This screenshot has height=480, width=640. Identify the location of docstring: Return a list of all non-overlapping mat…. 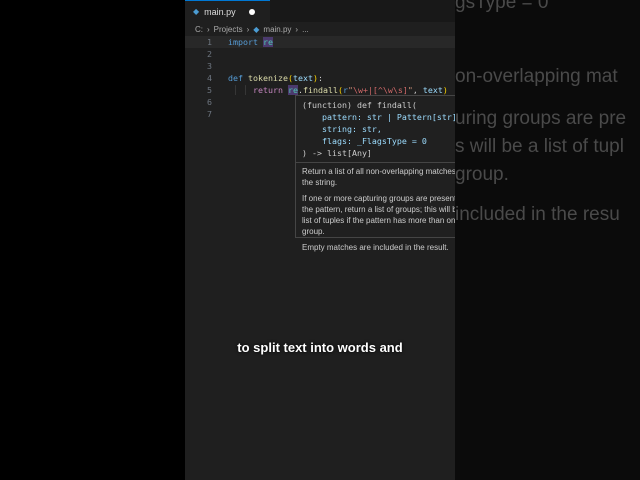
(378, 209).